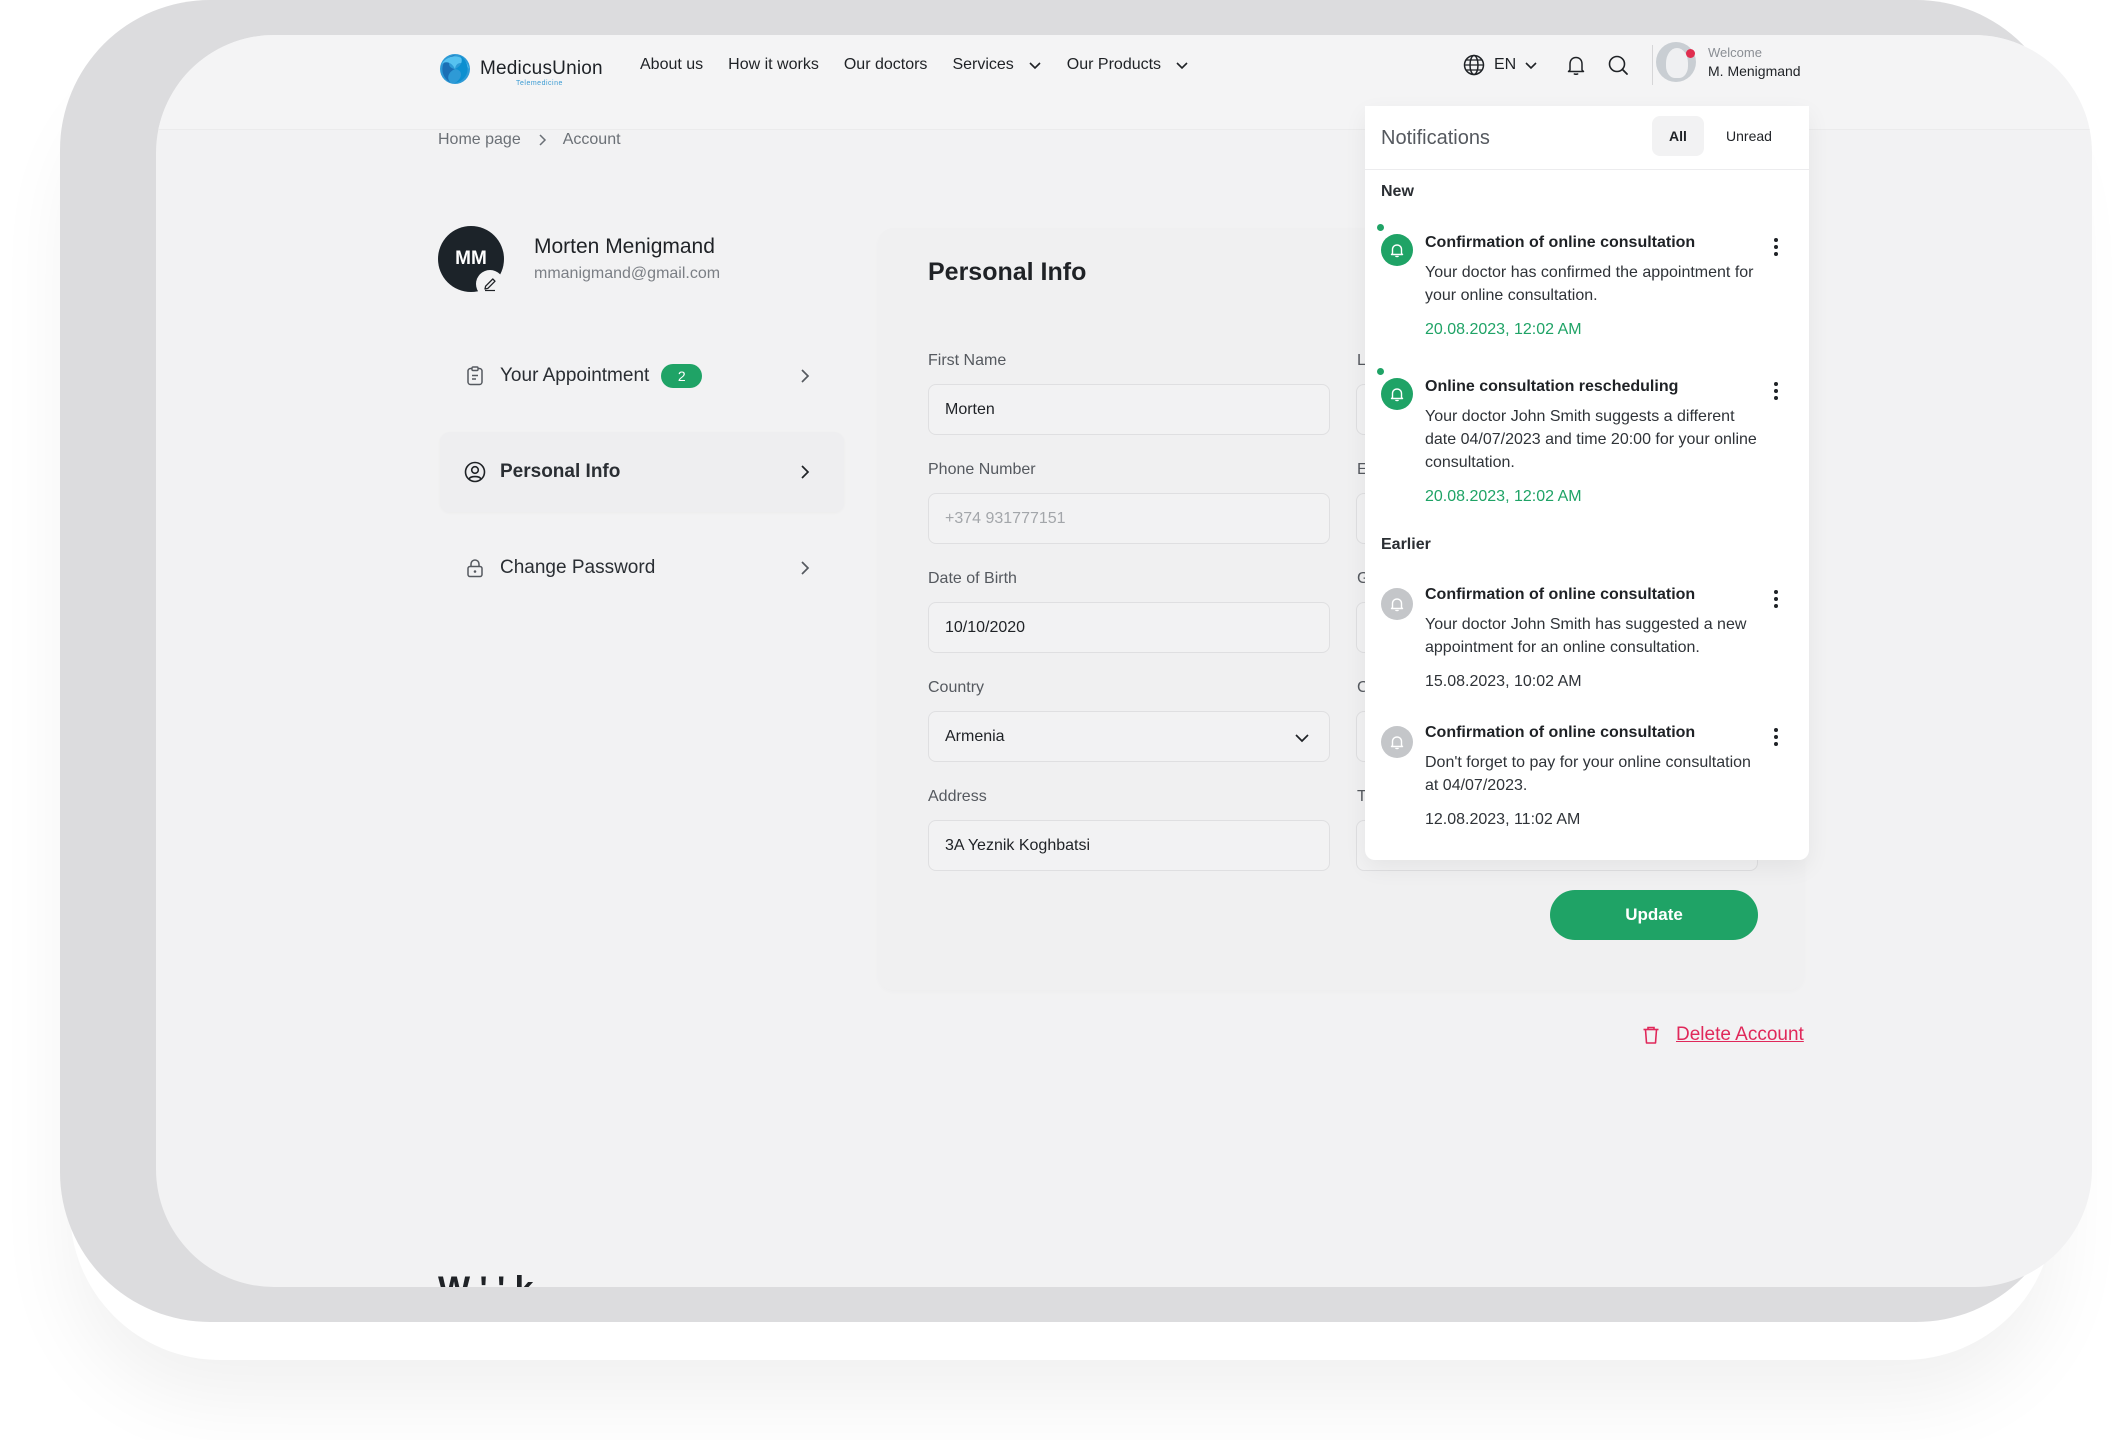 The width and height of the screenshot is (2124, 1440). Describe the element at coordinates (982, 469) in the screenshot. I see `phone-label: Phone Number` at that location.